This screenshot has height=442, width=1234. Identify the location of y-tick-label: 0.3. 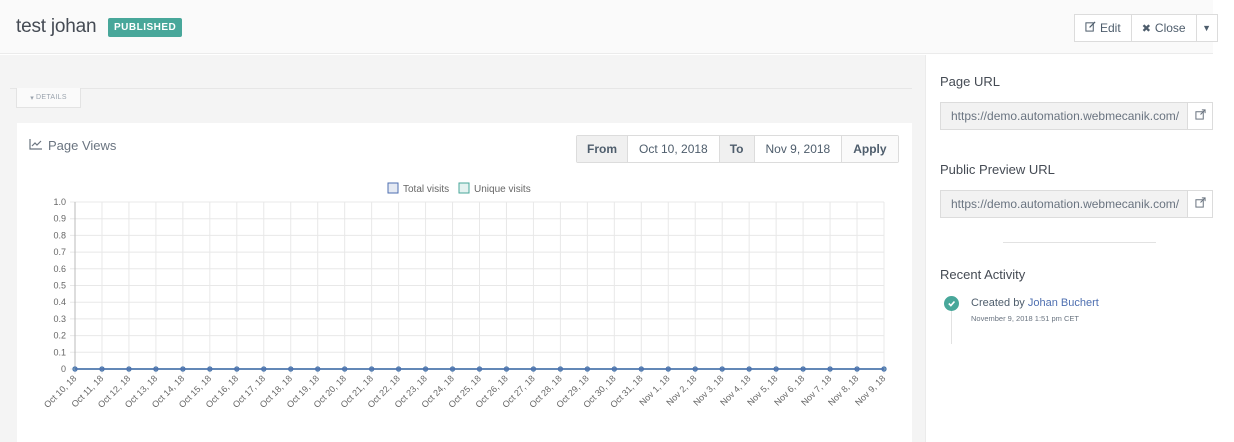
(59, 319).